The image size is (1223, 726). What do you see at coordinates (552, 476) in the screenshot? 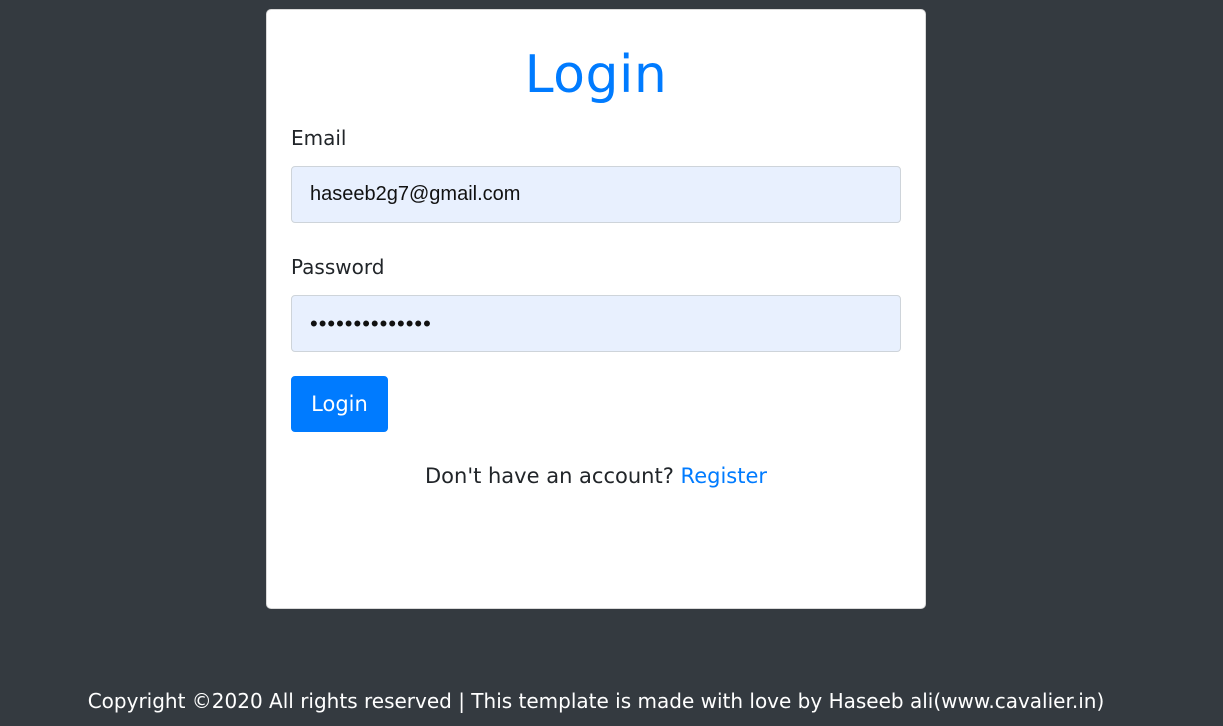
I see `register-prompt: Don't have an account?` at bounding box center [552, 476].